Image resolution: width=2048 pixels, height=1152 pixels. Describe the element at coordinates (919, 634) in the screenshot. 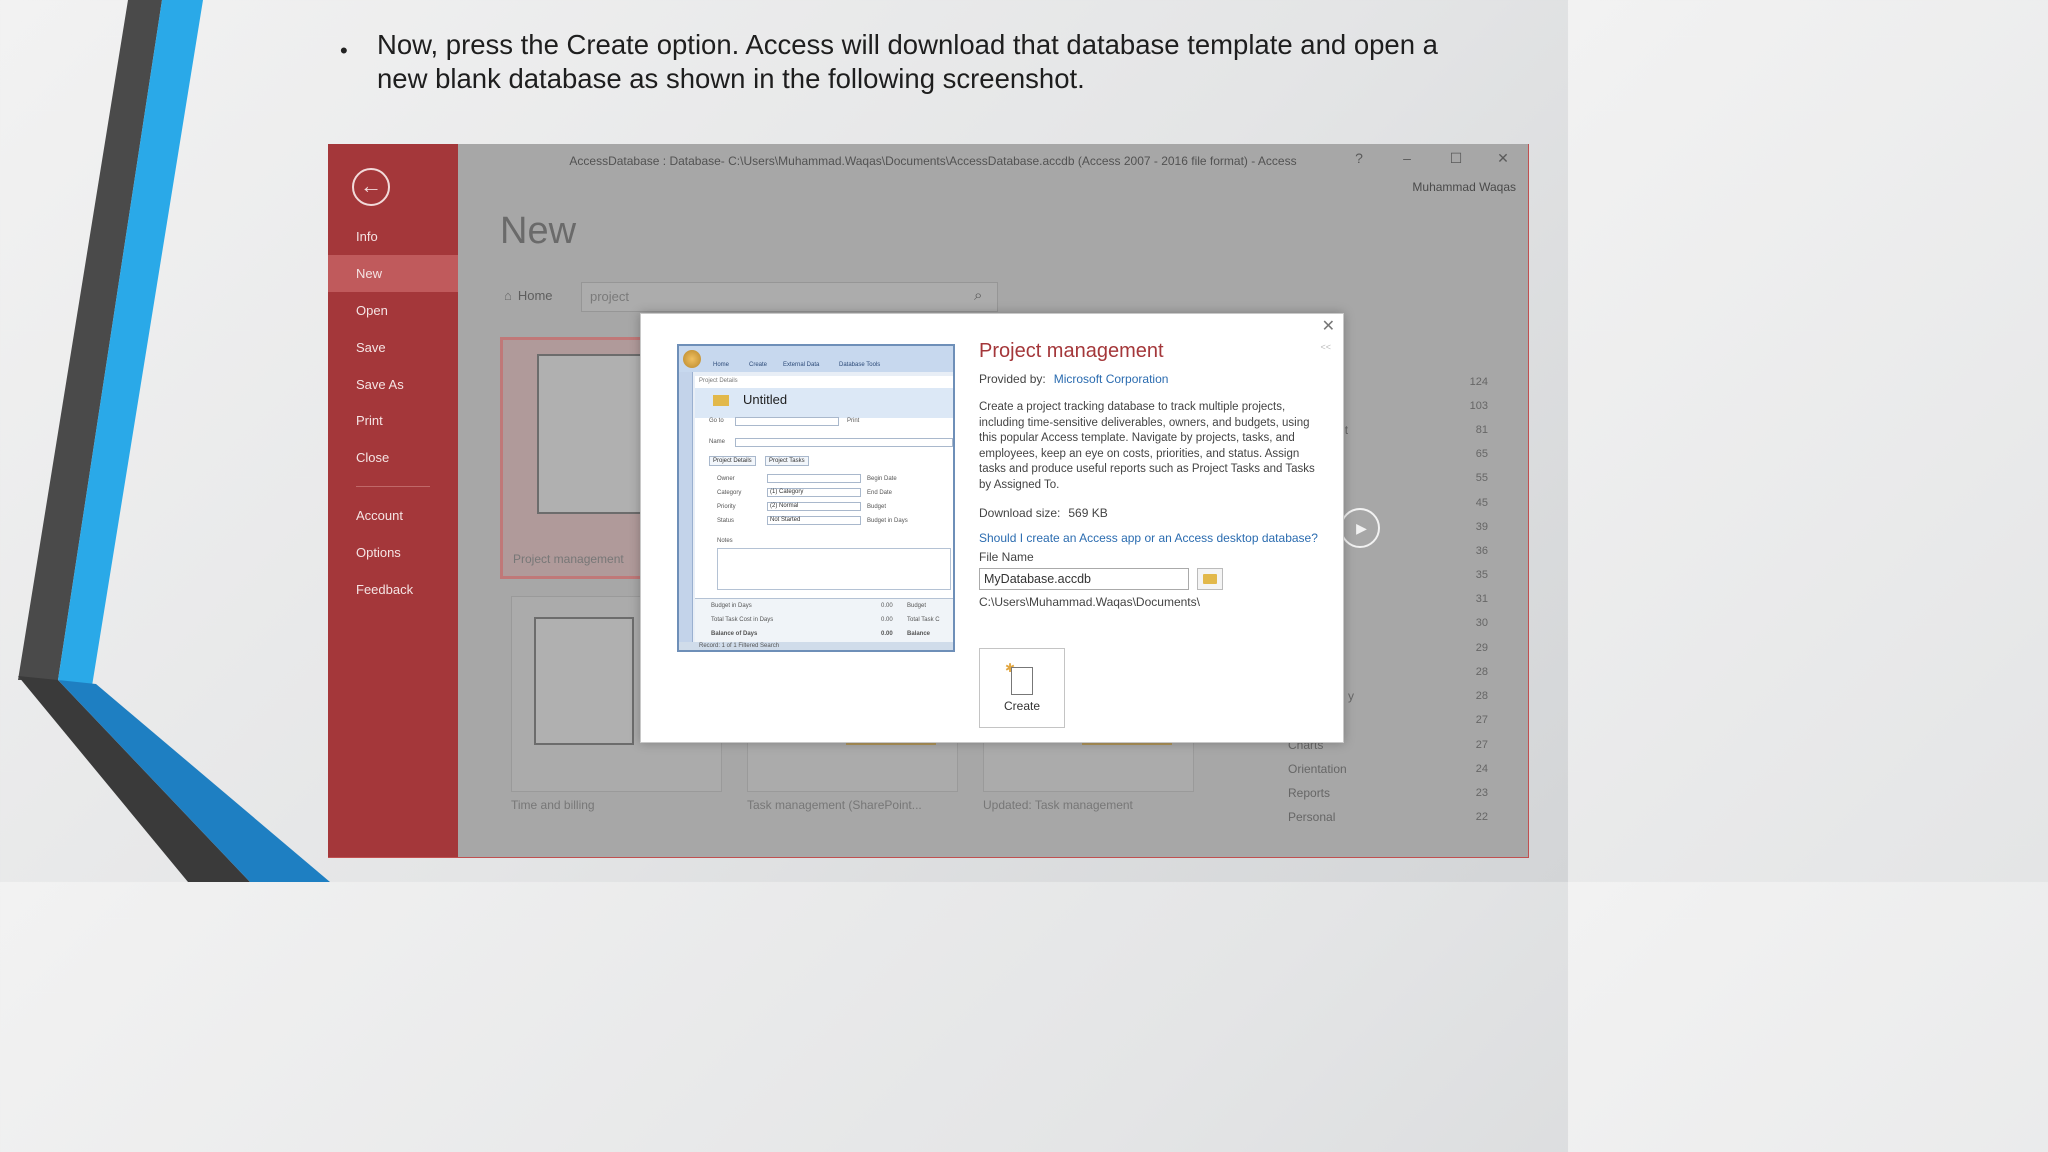

I see `preview-total-right: Balance` at that location.